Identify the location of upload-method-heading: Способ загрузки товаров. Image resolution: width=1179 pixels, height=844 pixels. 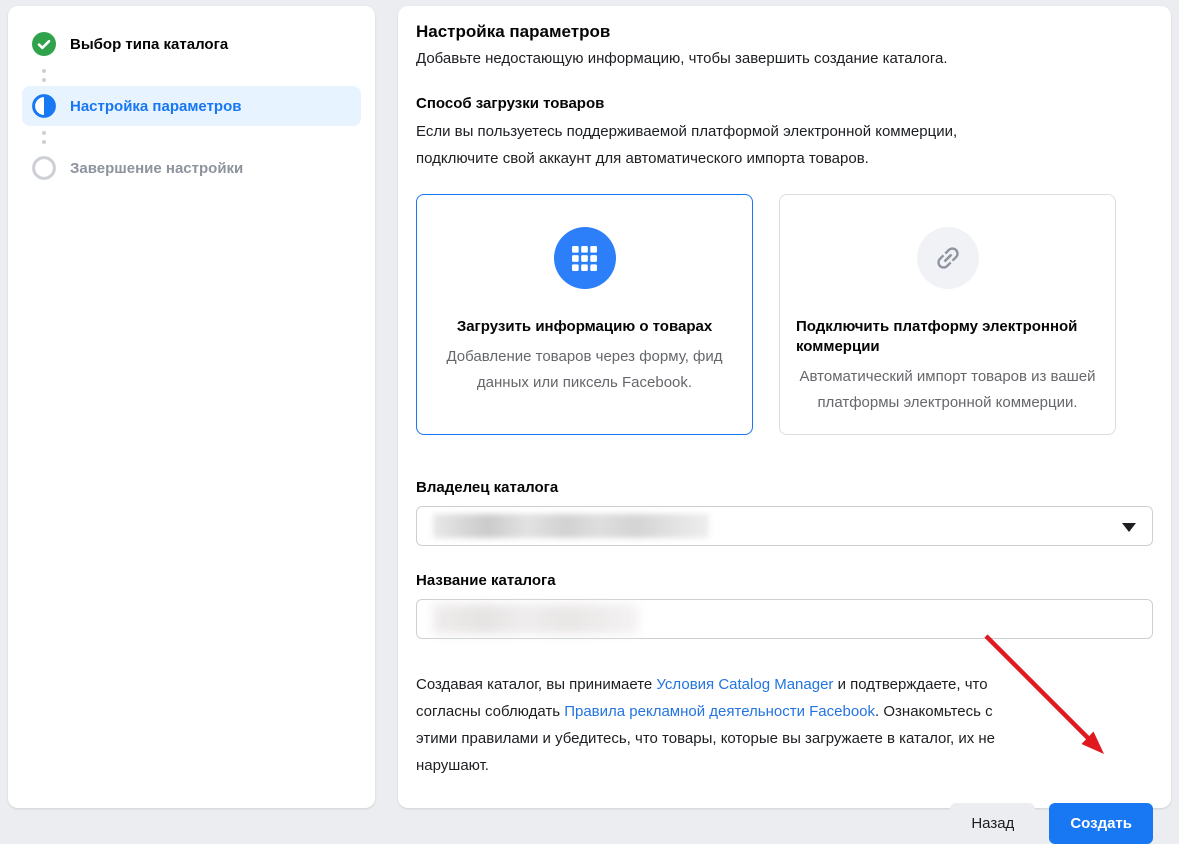
(510, 103).